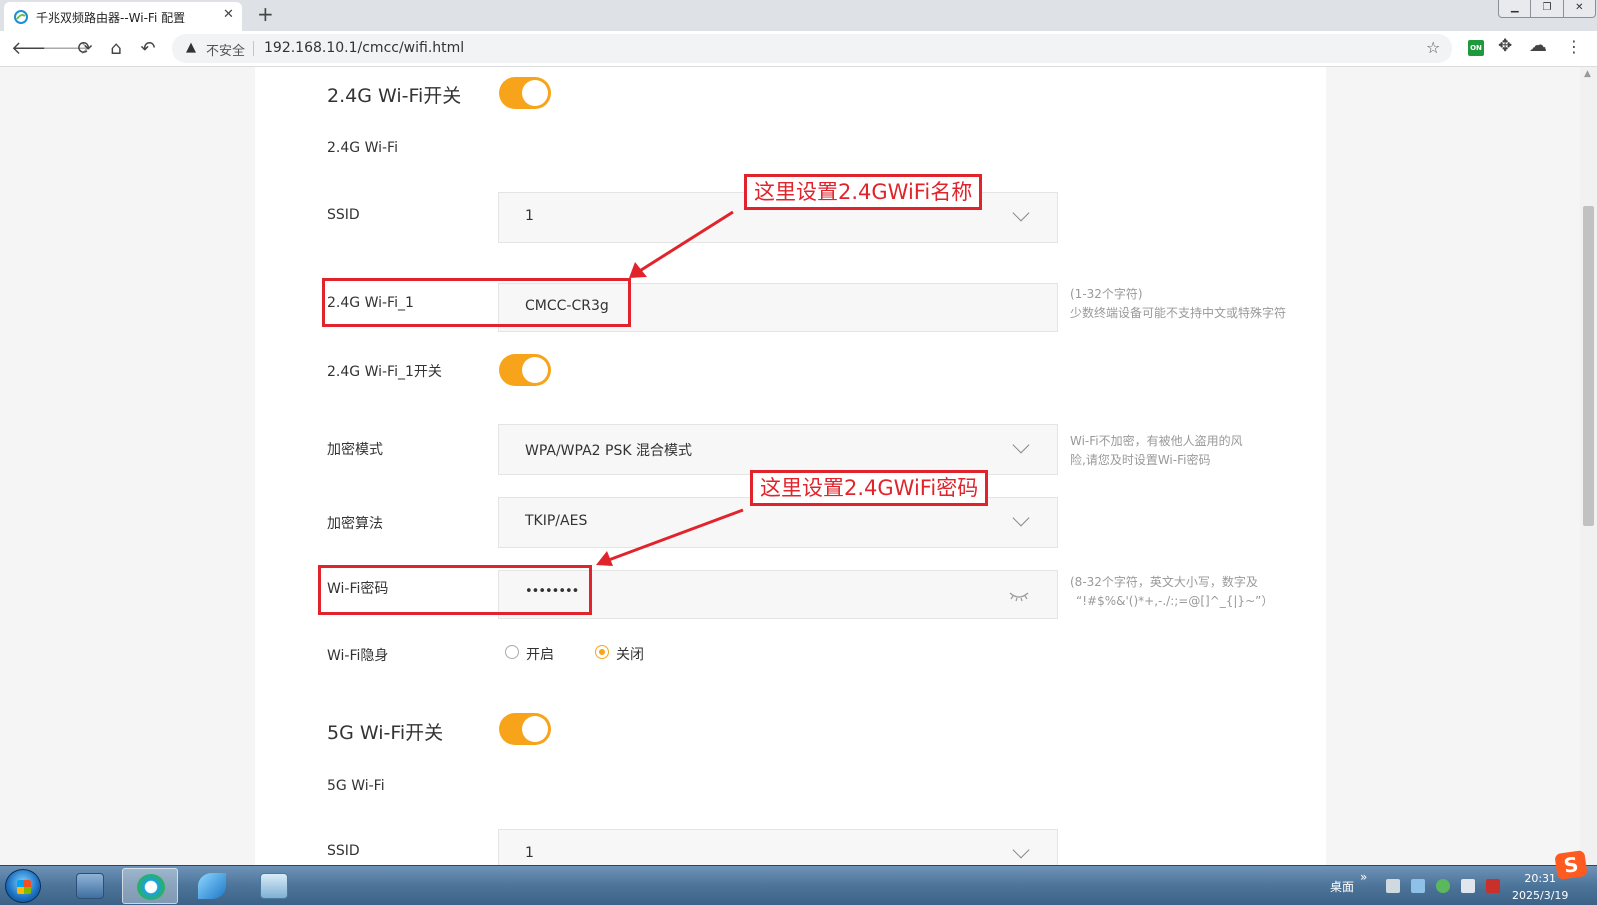 Image resolution: width=1597 pixels, height=905 pixels. Describe the element at coordinates (1574, 46) in the screenshot. I see `menu-icon: ⋮` at that location.